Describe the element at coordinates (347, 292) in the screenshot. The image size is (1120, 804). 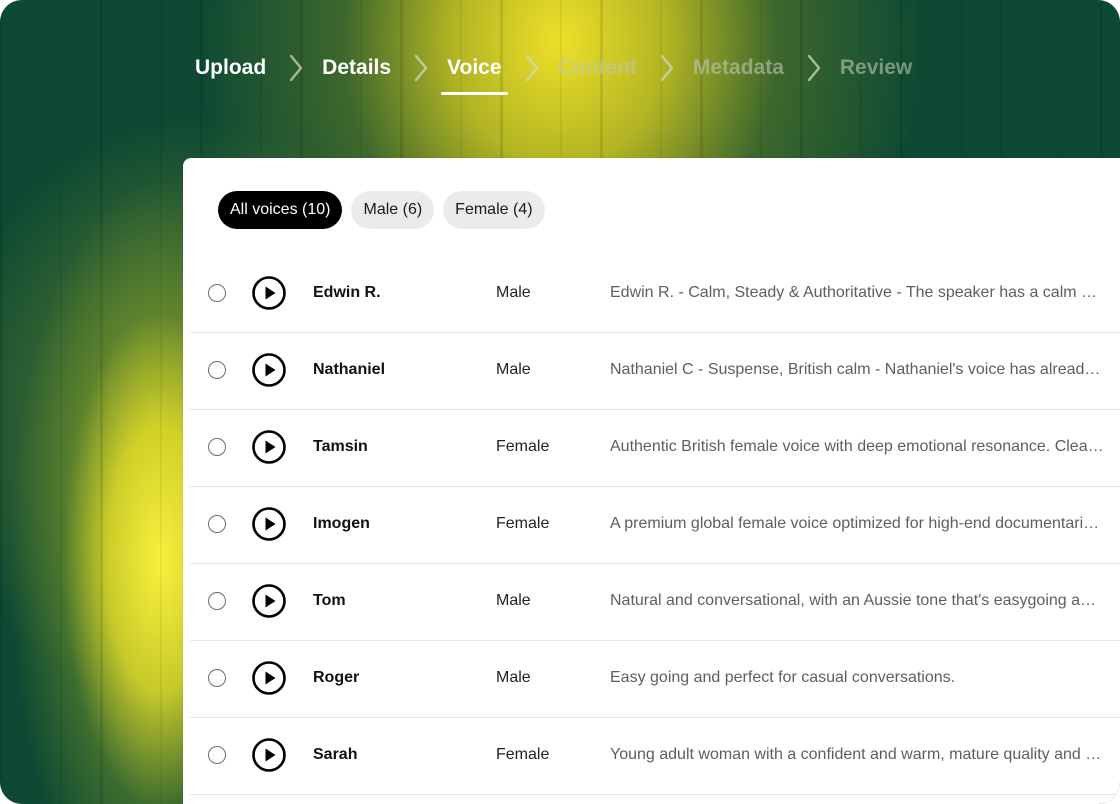
I see `voice-name: Edwin R.` at that location.